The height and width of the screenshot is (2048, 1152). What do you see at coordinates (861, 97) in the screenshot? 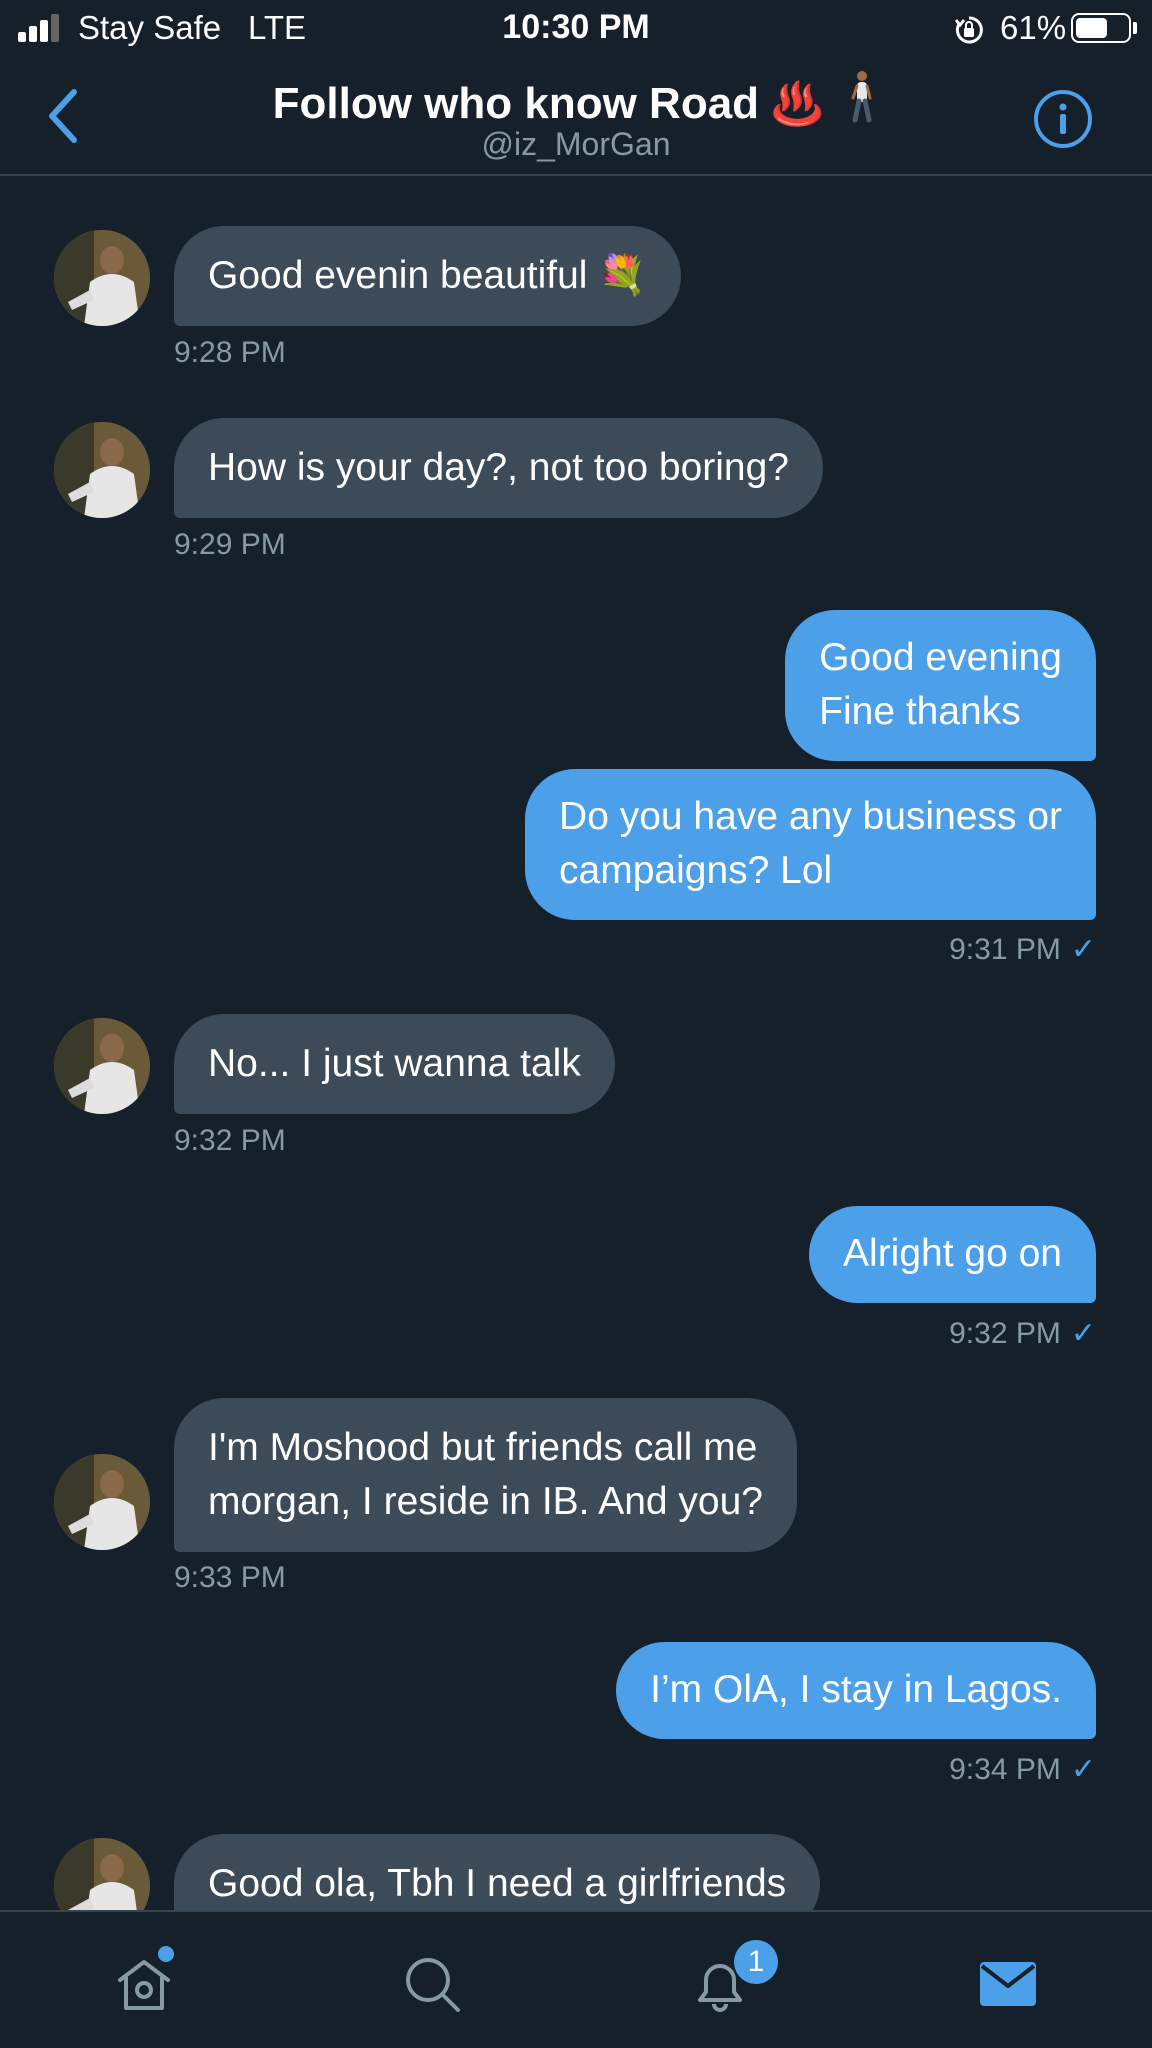
I see `person-walking-icon` at bounding box center [861, 97].